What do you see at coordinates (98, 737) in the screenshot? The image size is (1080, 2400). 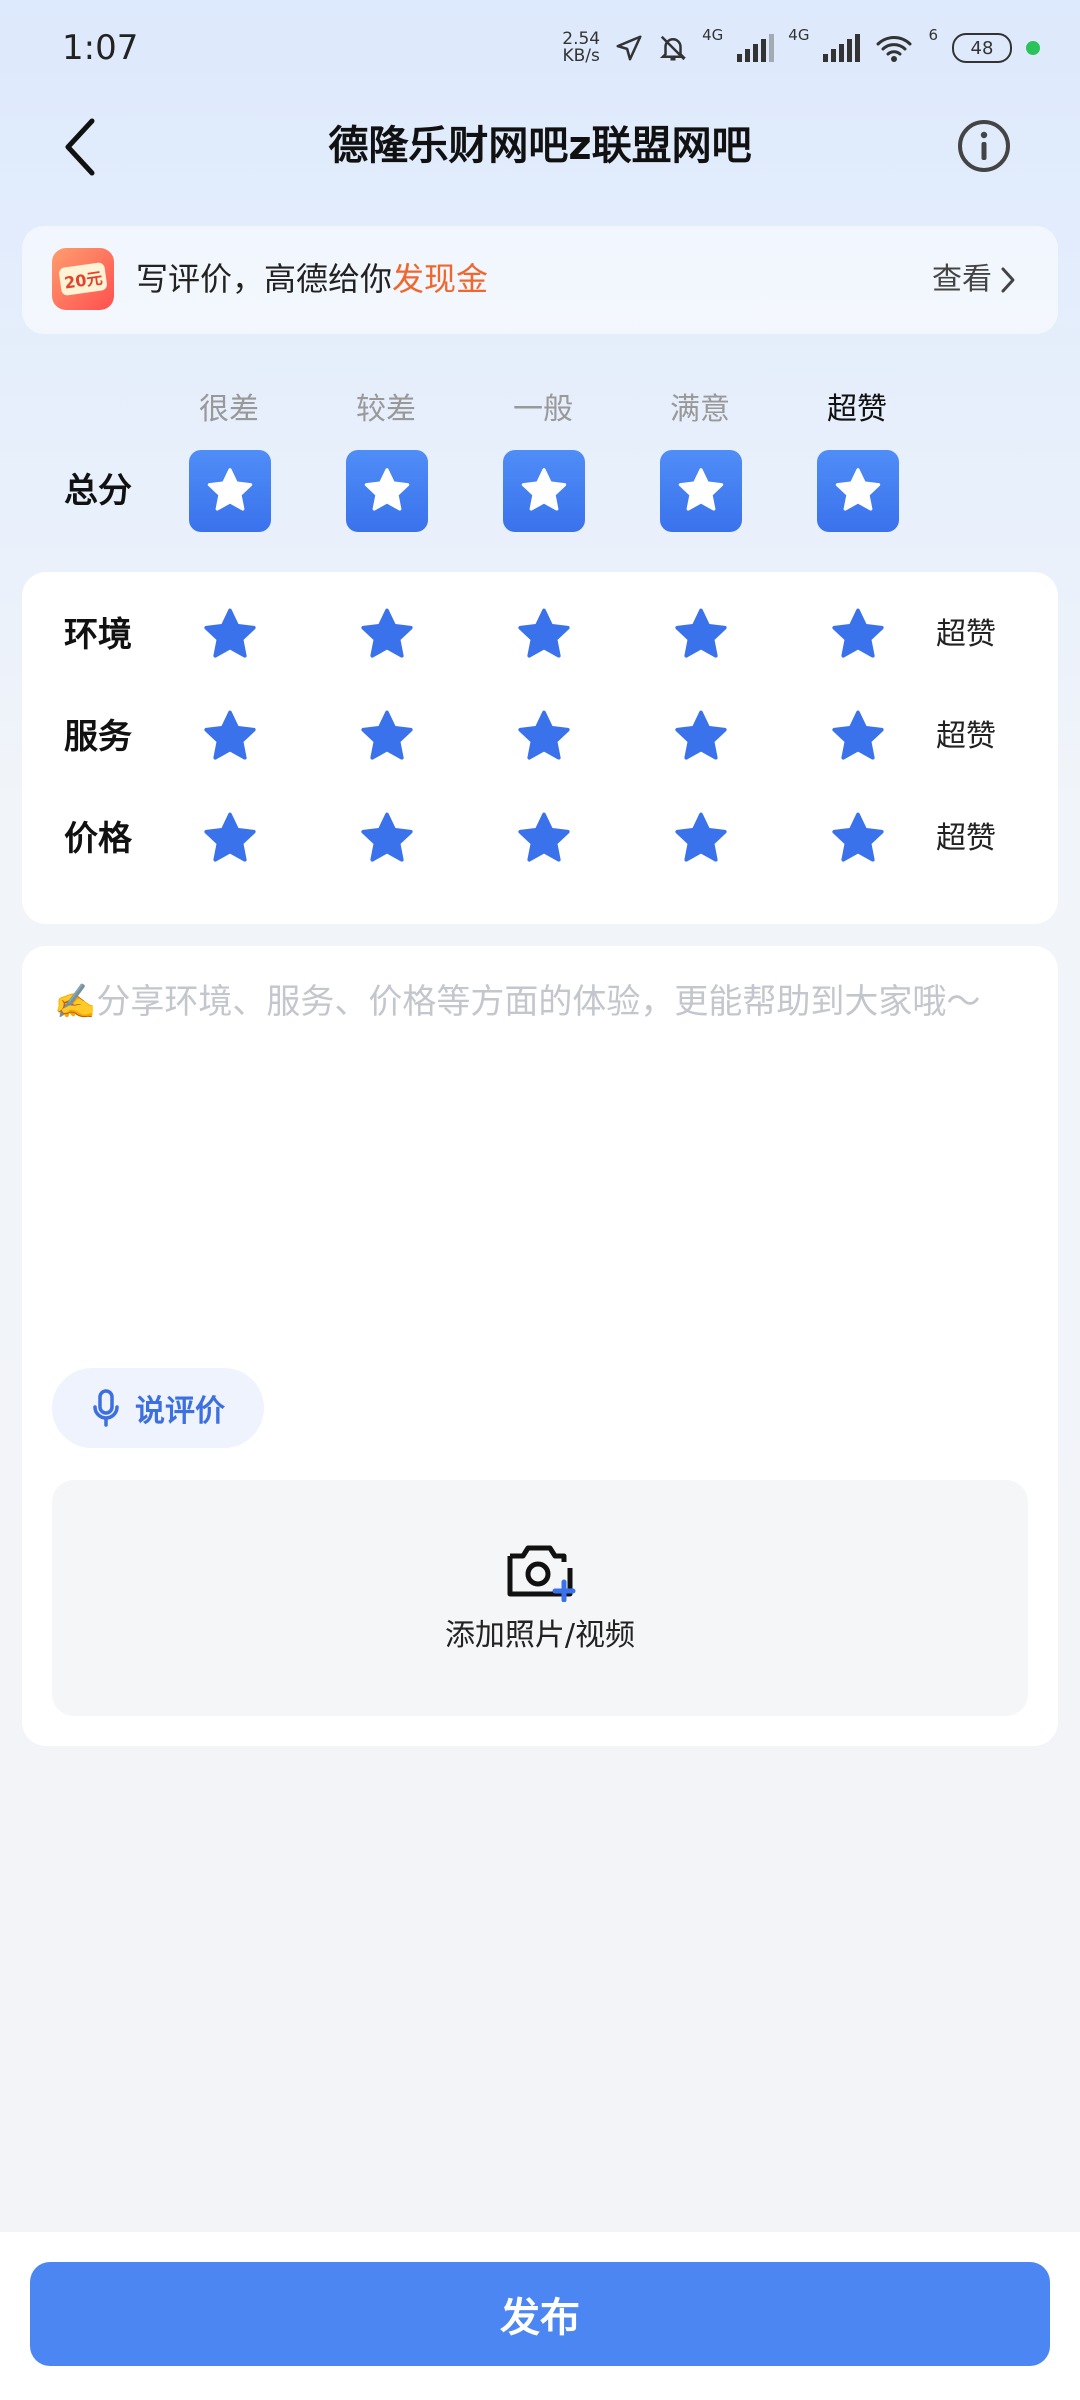 I see `sub-rating-label-service: 服务` at bounding box center [98, 737].